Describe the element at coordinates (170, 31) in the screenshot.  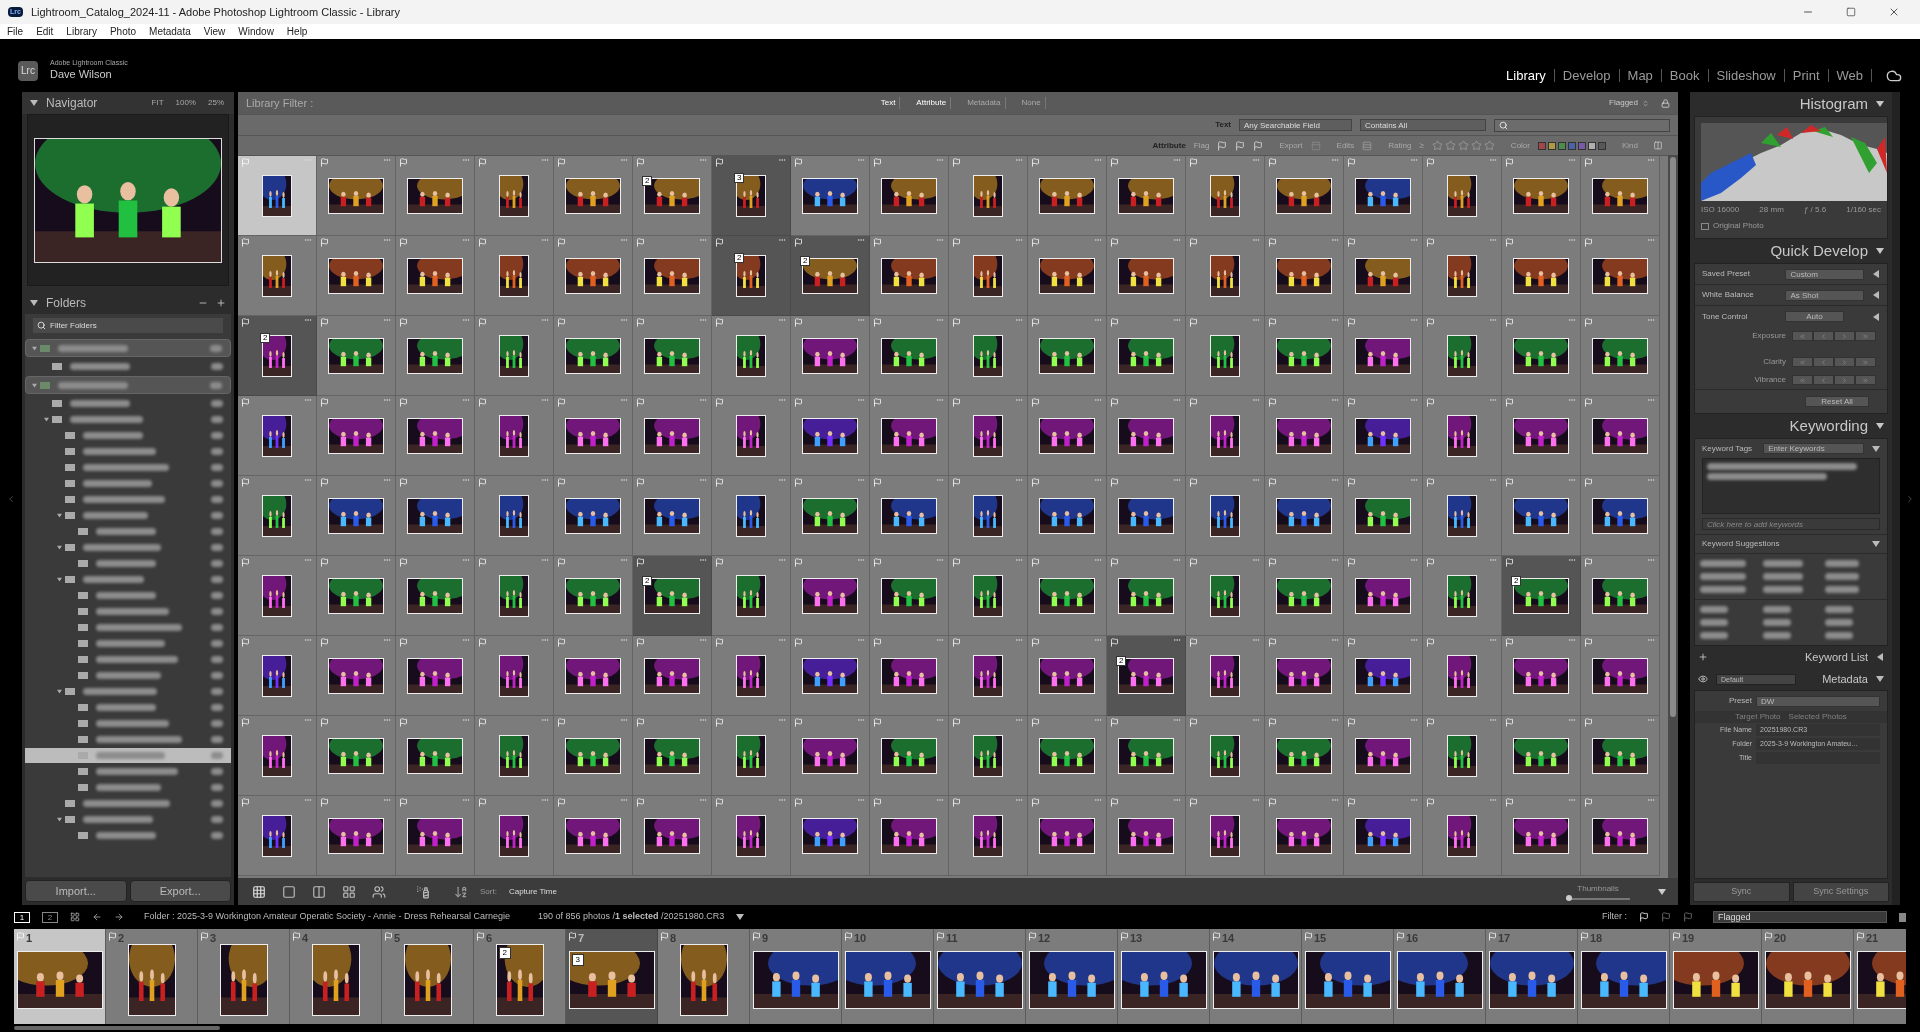
I see `menu-item: Metadata` at that location.